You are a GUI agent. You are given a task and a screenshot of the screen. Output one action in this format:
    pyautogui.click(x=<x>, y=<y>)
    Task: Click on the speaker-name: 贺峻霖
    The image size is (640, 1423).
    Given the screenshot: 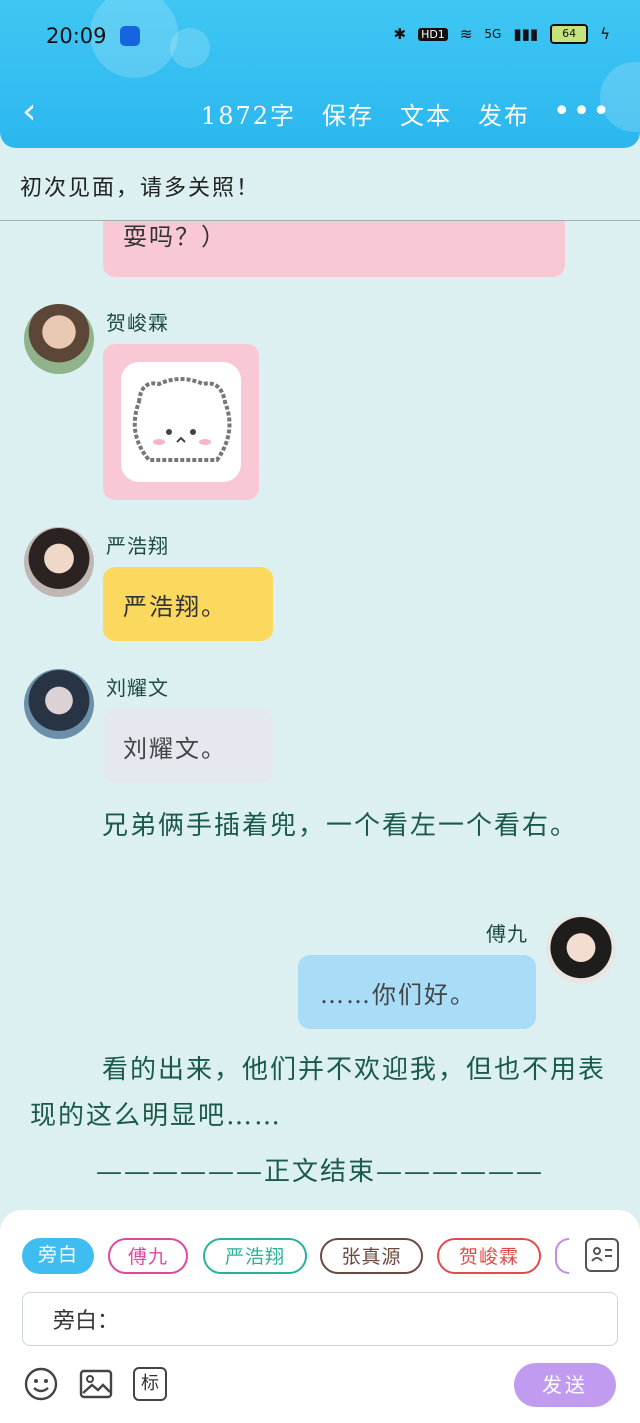 What is the action you would take?
    pyautogui.click(x=137, y=323)
    